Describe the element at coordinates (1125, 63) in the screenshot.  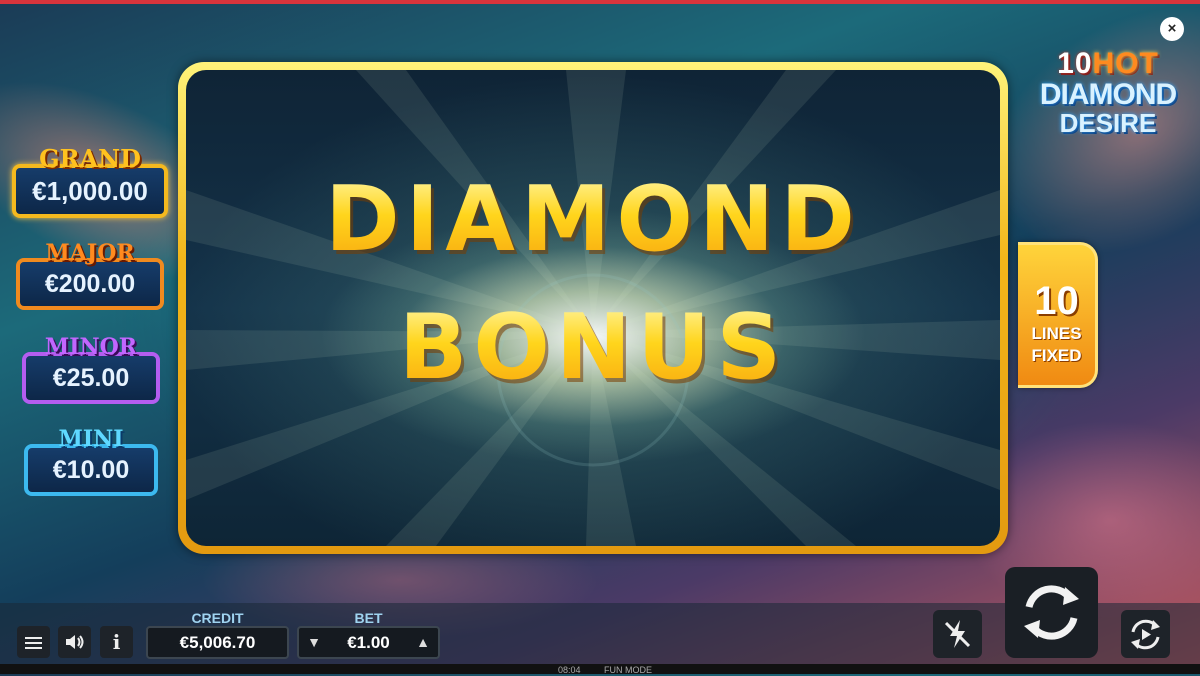
I see `logo-hot-word: HOT` at that location.